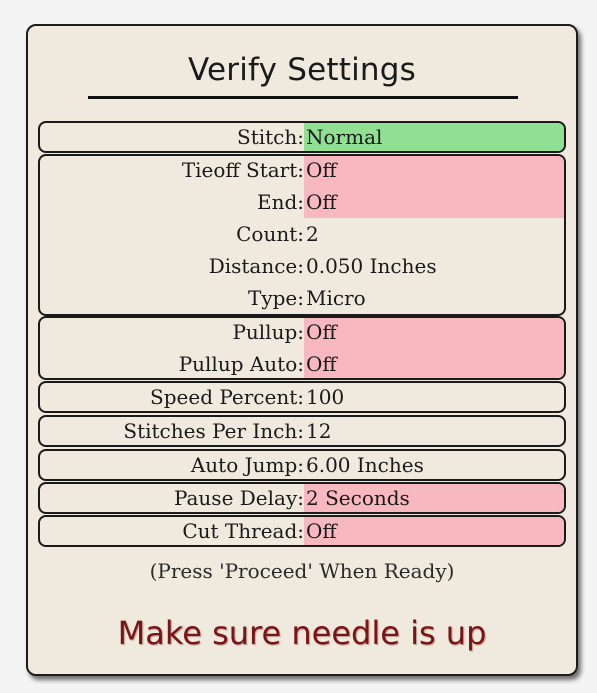  What do you see at coordinates (312, 234) in the screenshot?
I see `value-tieoff-count: 2` at bounding box center [312, 234].